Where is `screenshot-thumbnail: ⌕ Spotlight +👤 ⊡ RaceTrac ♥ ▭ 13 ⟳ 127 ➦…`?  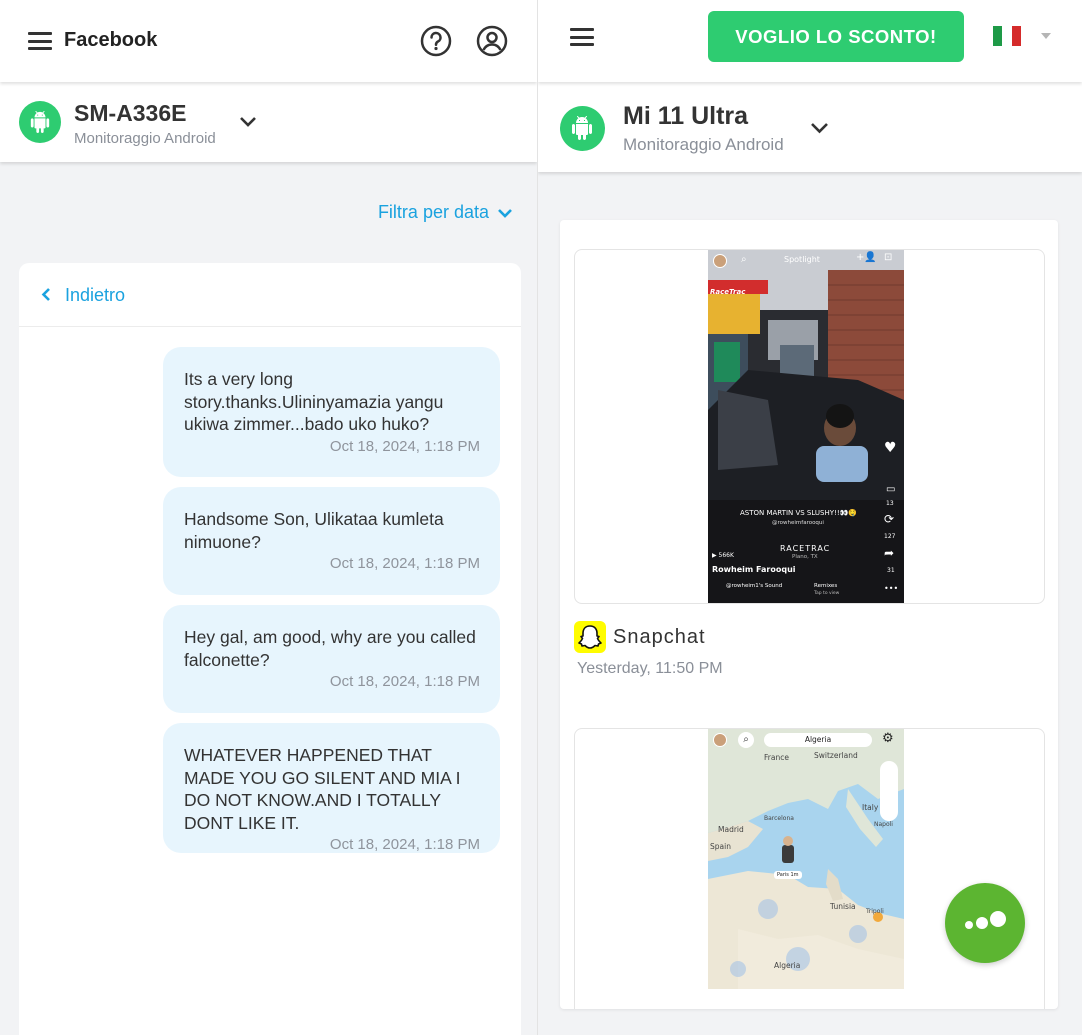
screenshot-thumbnail: ⌕ Spotlight +👤 ⊡ RaceTrac ♥ ▭ 13 ⟳ 127 ➦… is located at coordinates (809, 426).